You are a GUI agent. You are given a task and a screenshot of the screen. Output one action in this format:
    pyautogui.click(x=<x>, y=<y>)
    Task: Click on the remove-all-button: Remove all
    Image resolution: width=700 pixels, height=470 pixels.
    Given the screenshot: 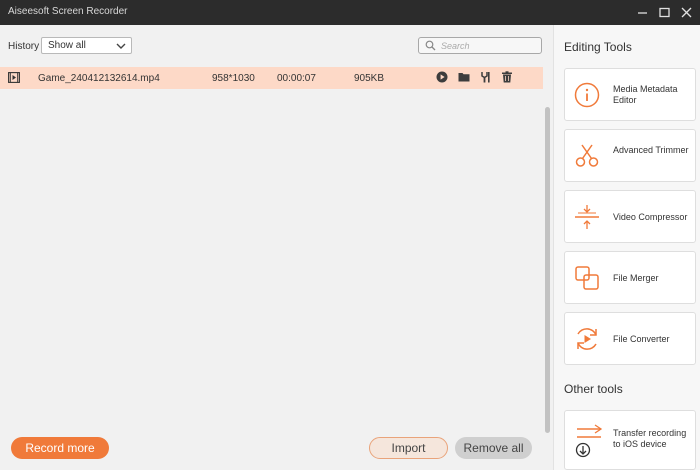 What is the action you would take?
    pyautogui.click(x=493, y=448)
    